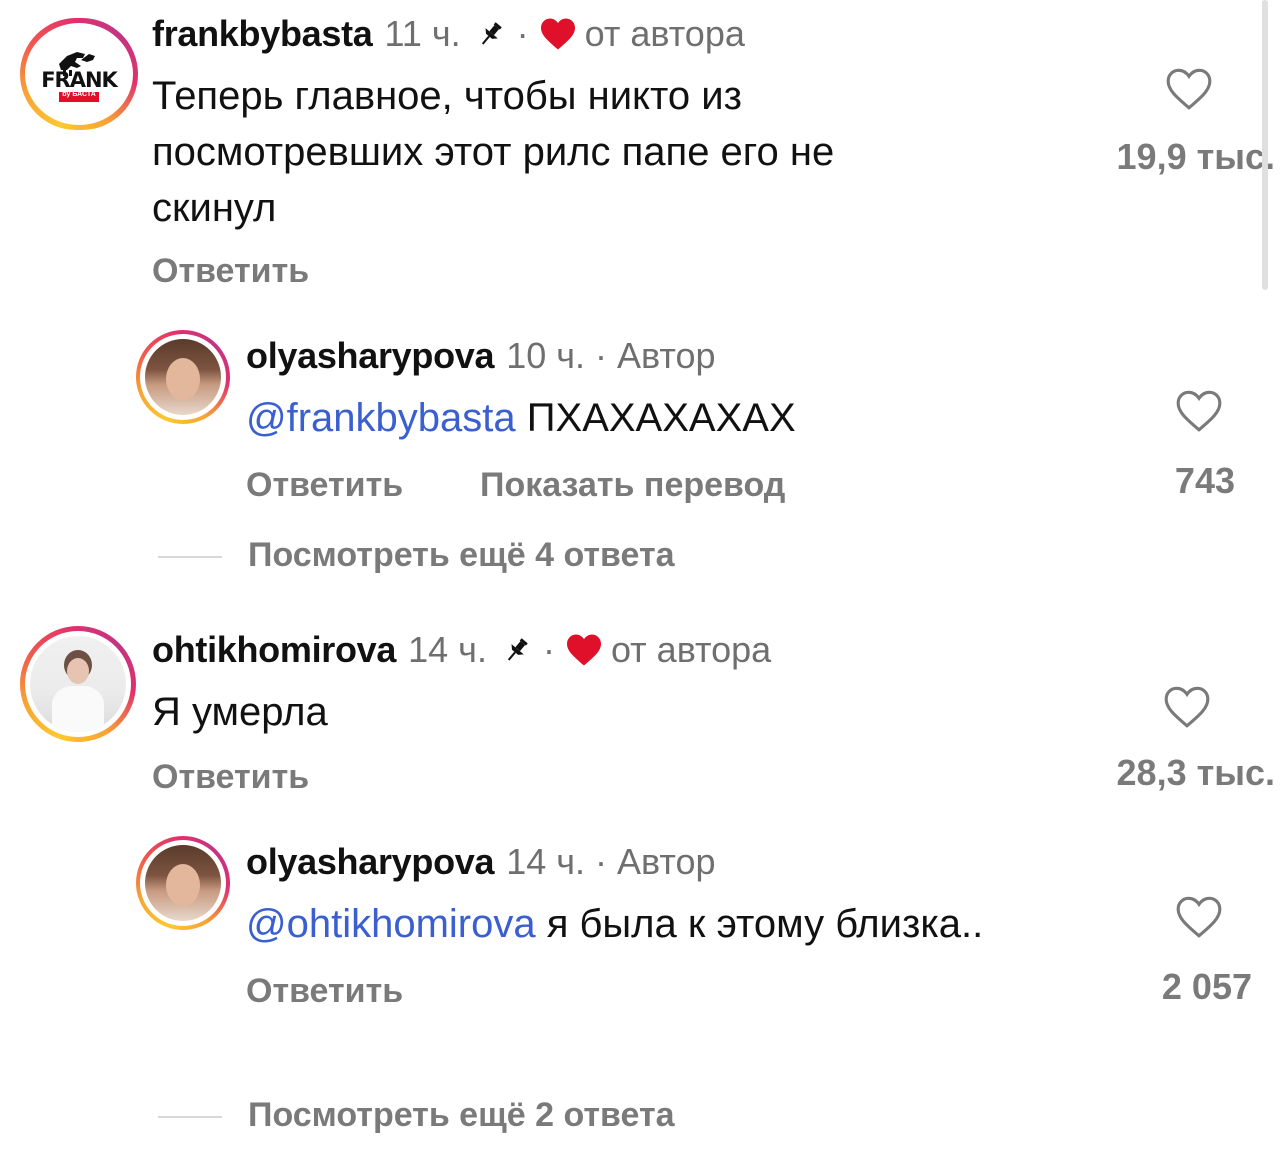  I want to click on reply-header: olyasharypova 14 ч. · Автор, so click(481, 862).